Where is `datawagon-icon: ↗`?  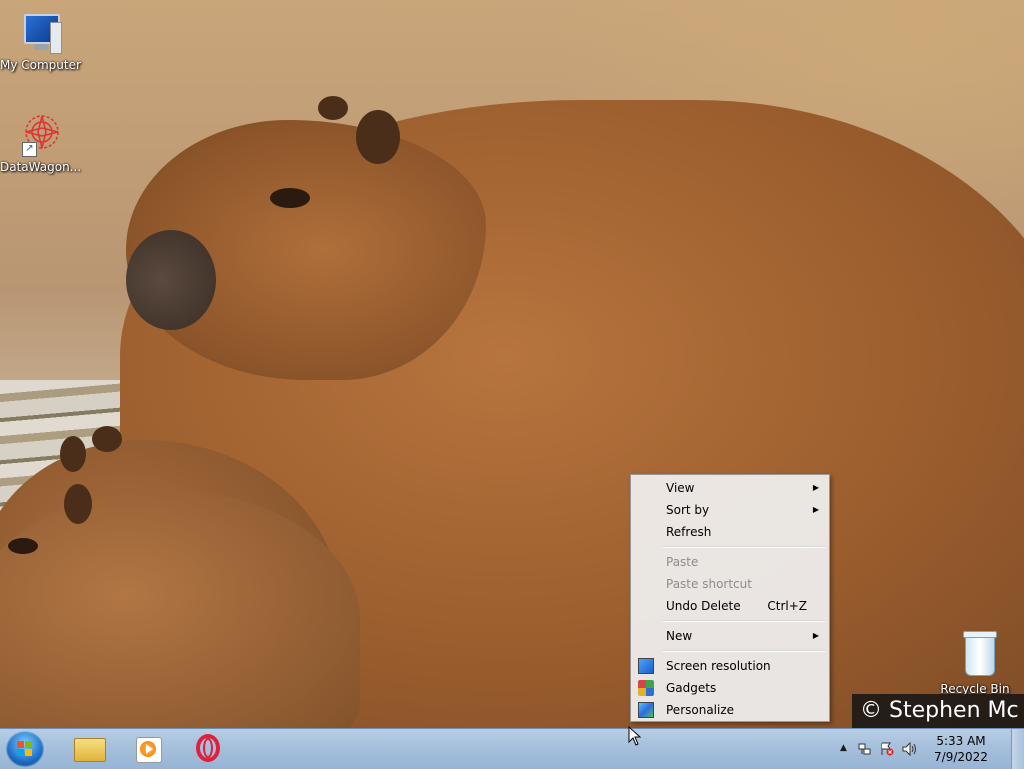
datawagon-icon: ↗ is located at coordinates (40, 134).